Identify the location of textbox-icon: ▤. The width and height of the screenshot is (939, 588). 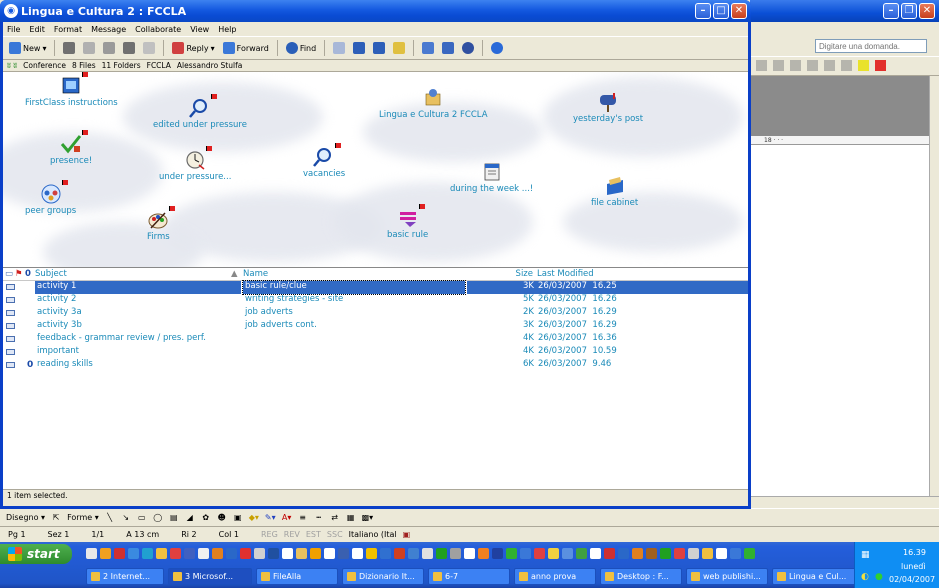
(174, 518).